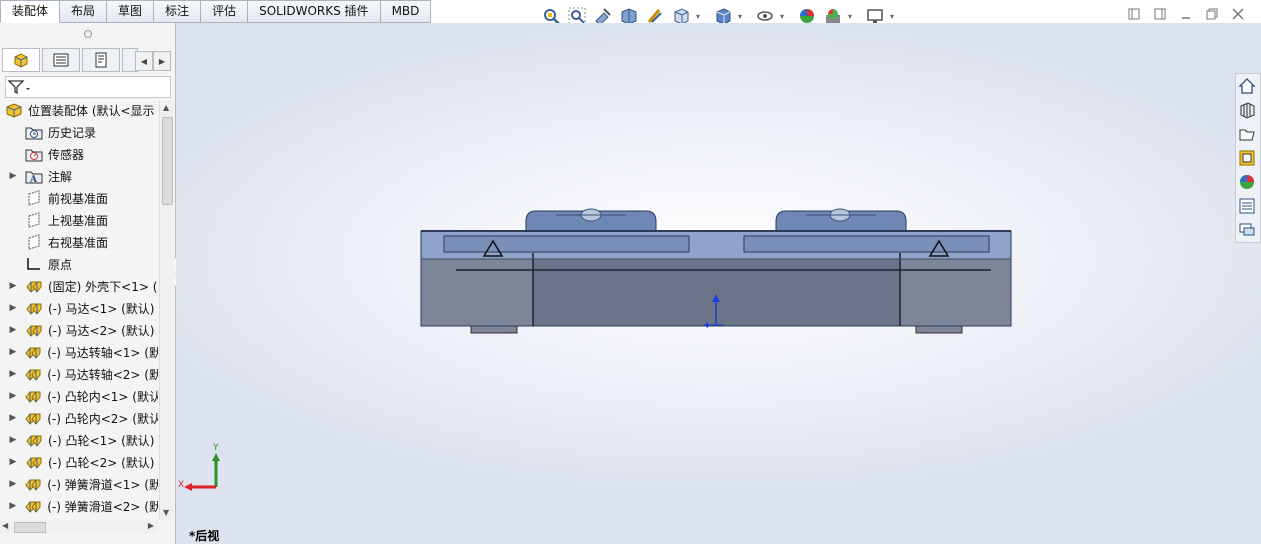  Describe the element at coordinates (167, 161) in the screenshot. I see `tree-scroll-thumb` at that location.